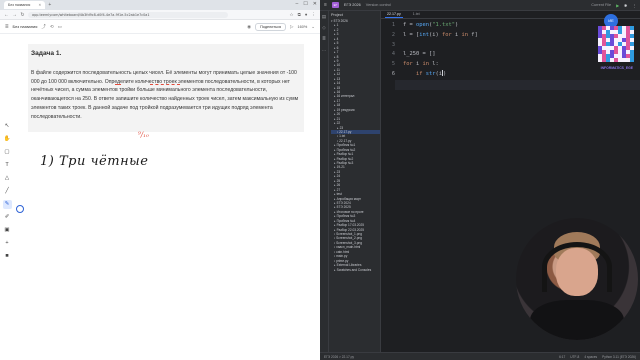 This screenshot has height=360, width=640. What do you see at coordinates (625, 5) in the screenshot?
I see `debug-icon: ✱` at bounding box center [625, 5].